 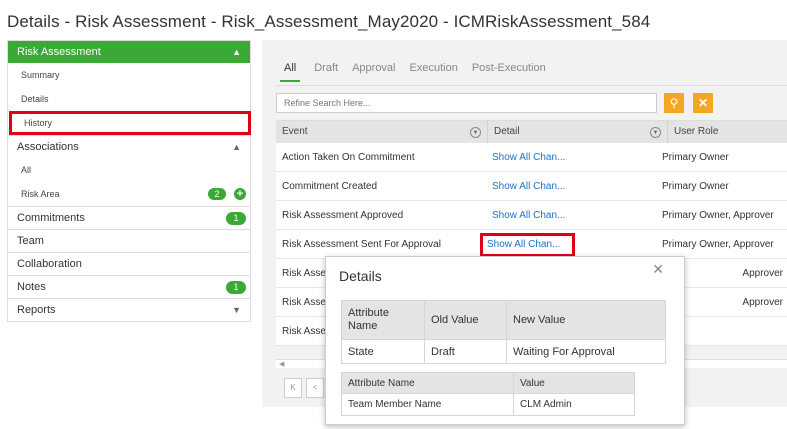 I want to click on table-header: Event ▼ Detail ▼ User Role, so click(x=531, y=132).